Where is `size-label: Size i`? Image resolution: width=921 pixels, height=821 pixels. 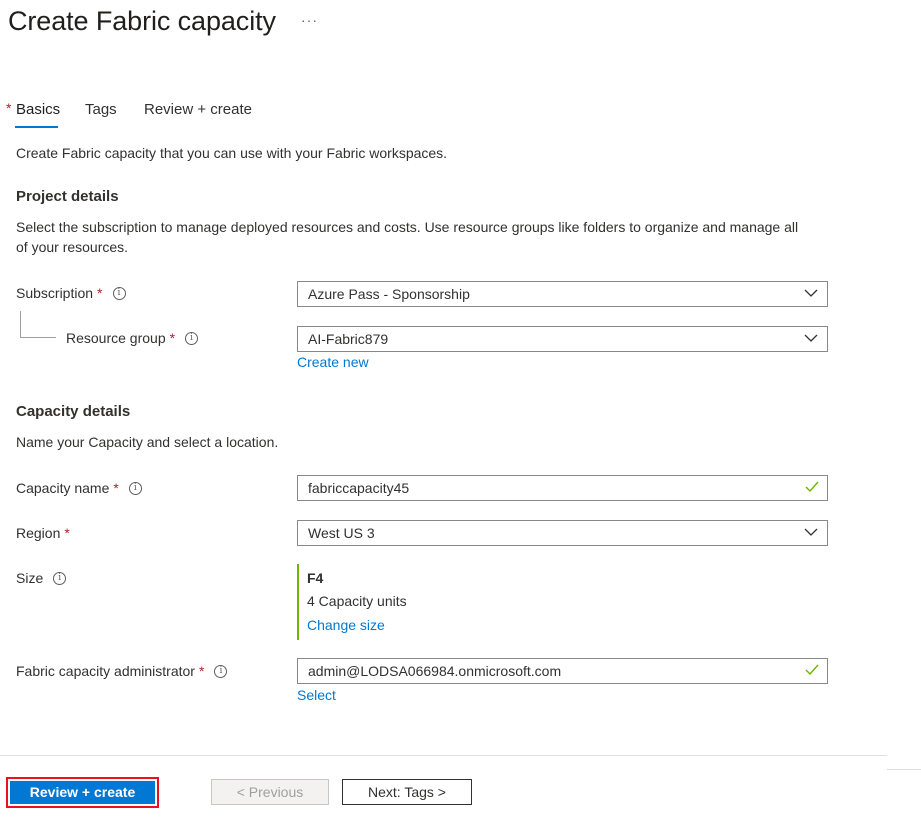 size-label: Size i is located at coordinates (41, 578).